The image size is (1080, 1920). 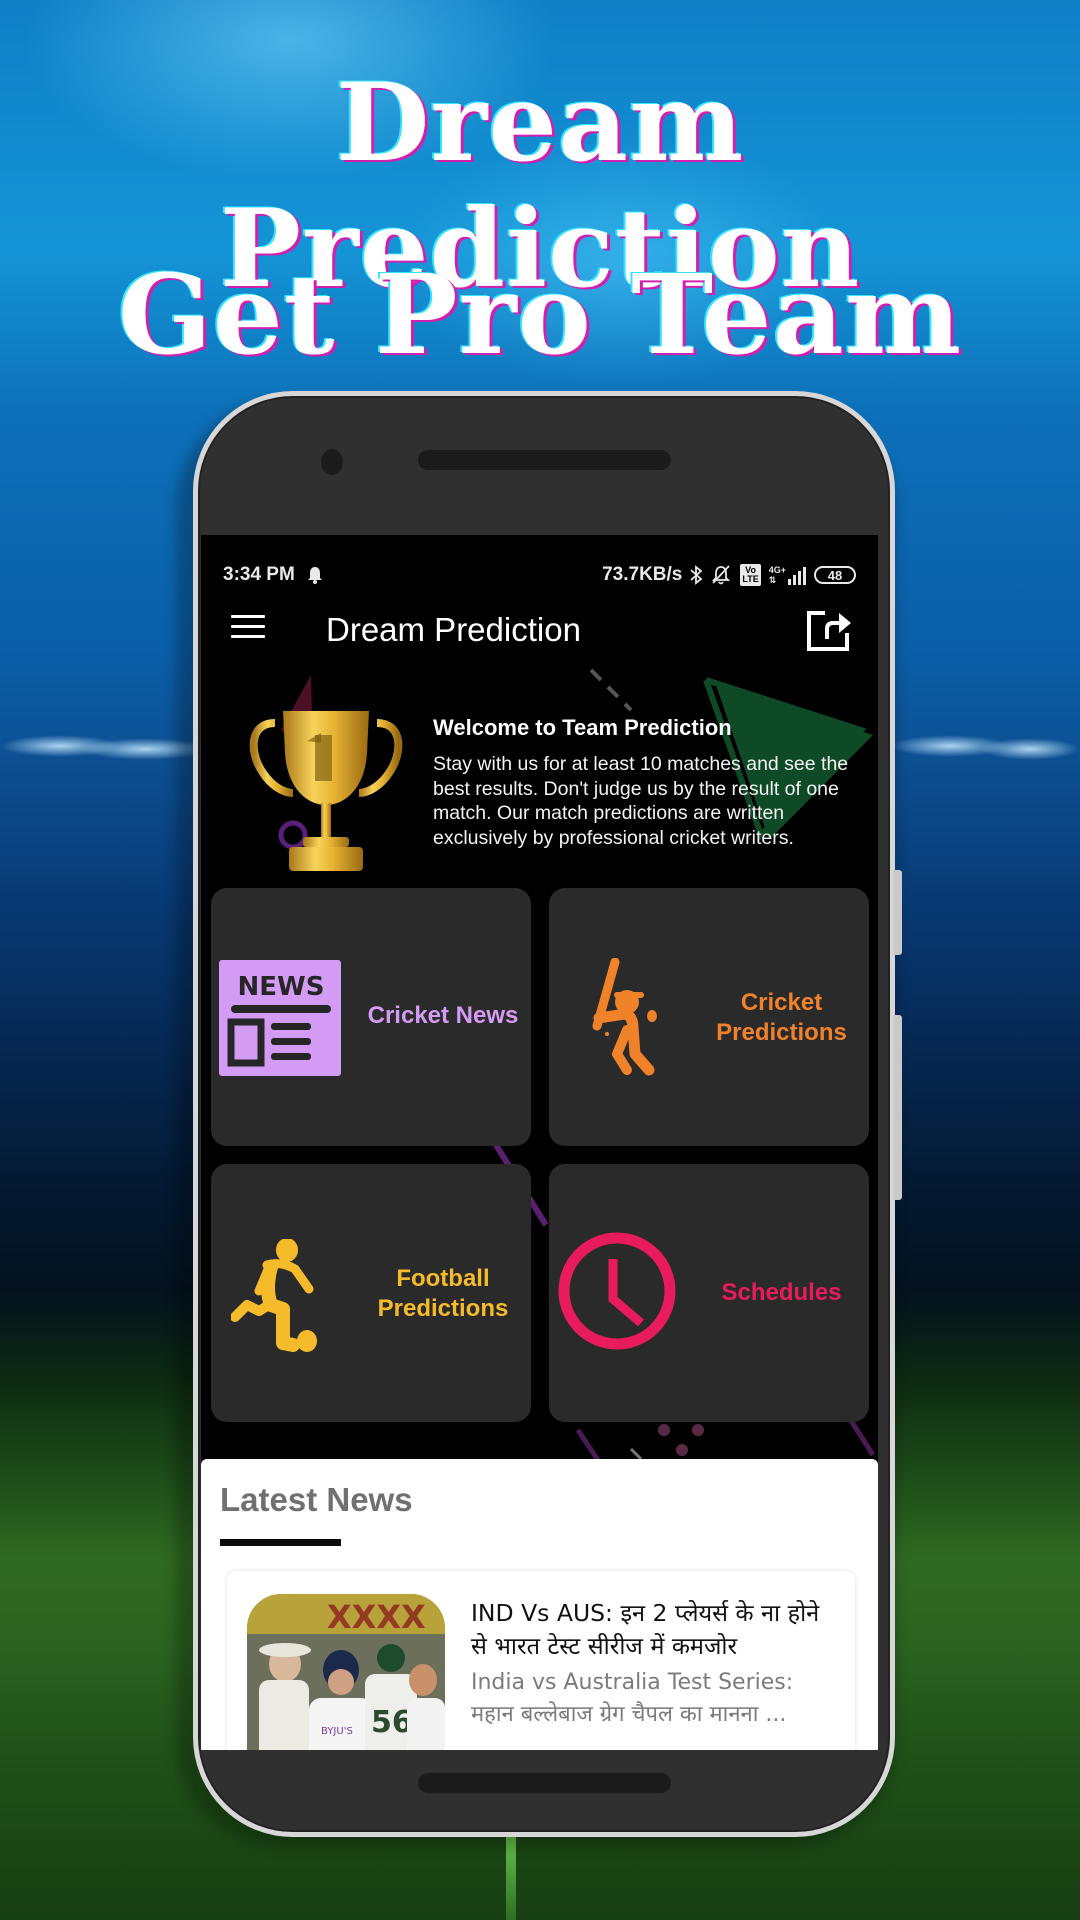 What do you see at coordinates (316, 1499) in the screenshot?
I see `latest-news-heading: Latest News` at bounding box center [316, 1499].